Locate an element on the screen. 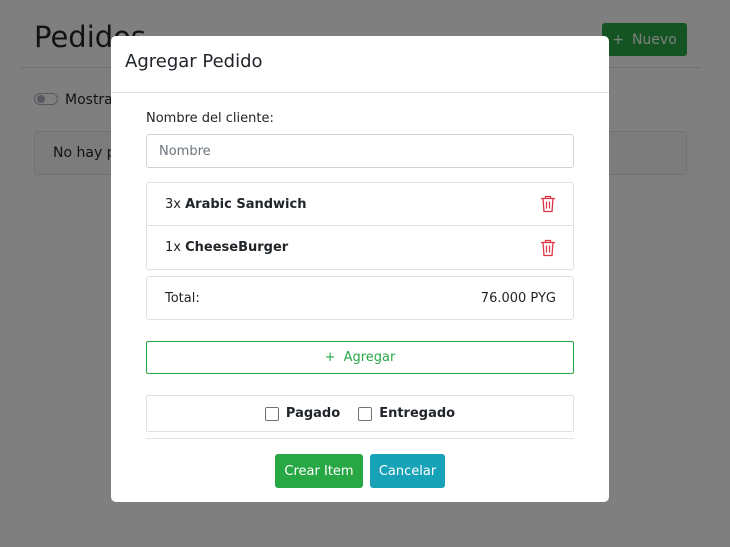  total-value: 76.000 PYG is located at coordinates (518, 298).